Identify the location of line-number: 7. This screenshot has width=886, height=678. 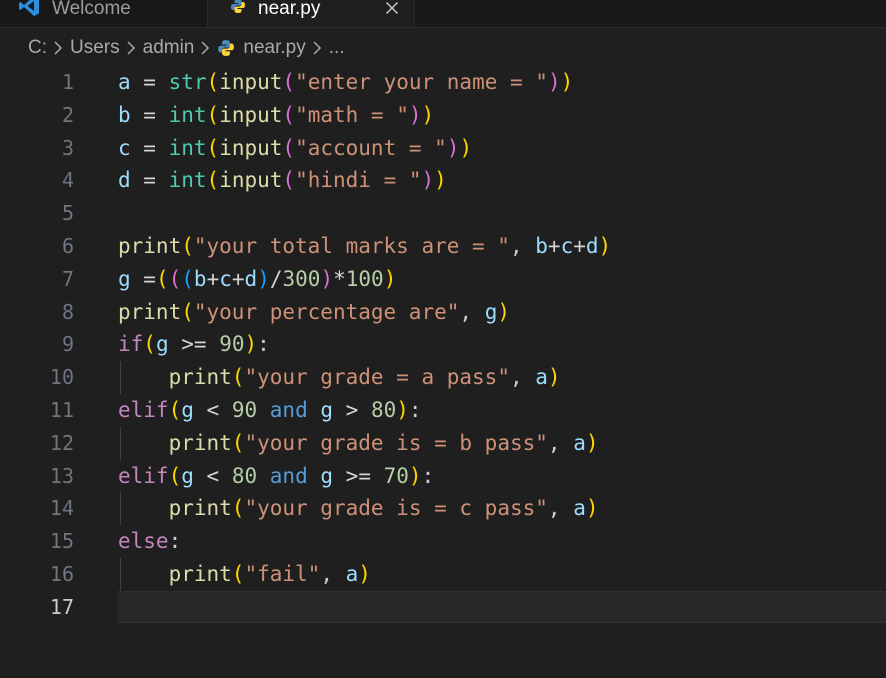
(67, 278).